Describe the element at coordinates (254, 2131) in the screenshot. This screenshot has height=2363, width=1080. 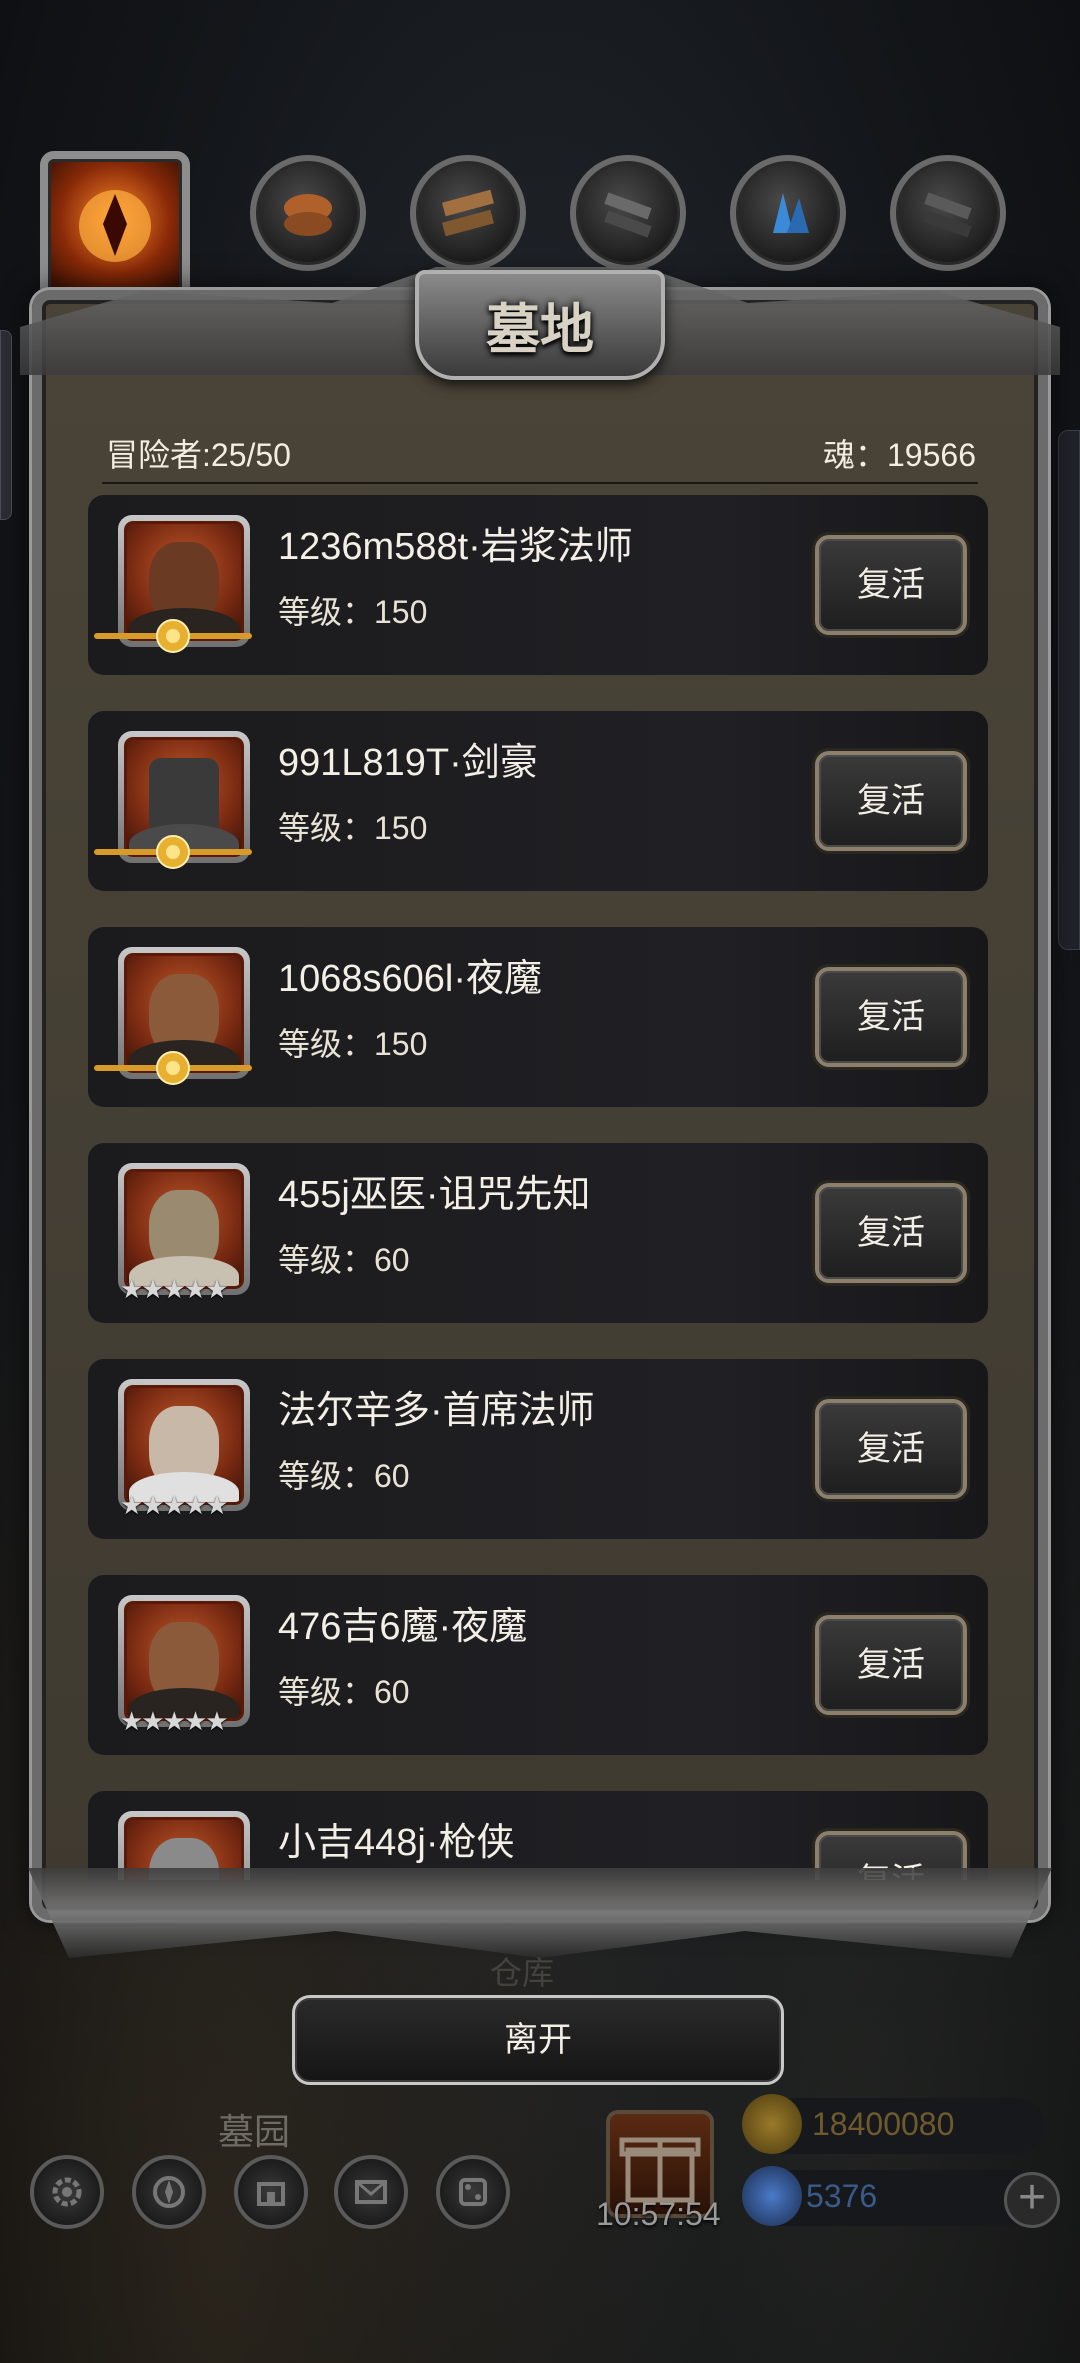
I see `graveyard-label: 墓园` at that location.